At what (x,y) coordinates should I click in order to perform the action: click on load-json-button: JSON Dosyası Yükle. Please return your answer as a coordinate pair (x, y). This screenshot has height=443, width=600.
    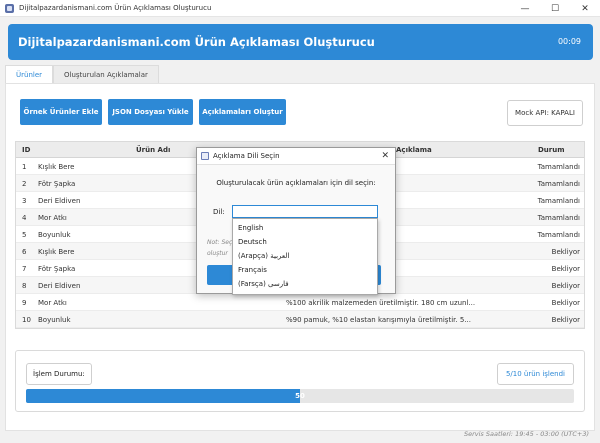
    Looking at the image, I should click on (150, 112).